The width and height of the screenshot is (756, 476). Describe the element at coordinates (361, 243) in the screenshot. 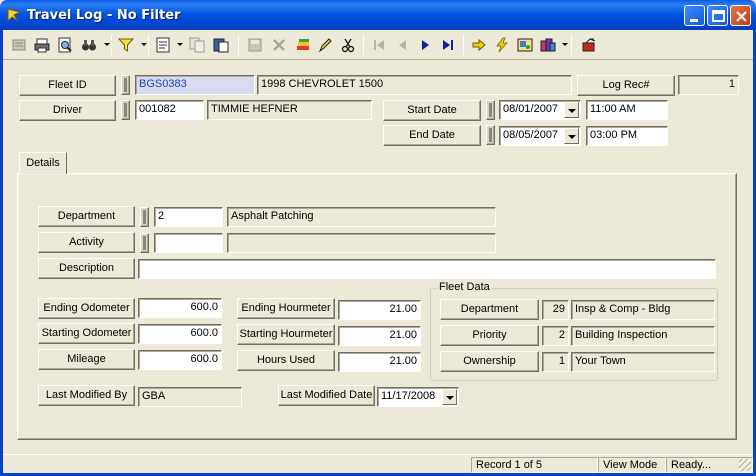

I see `activity-name-field` at that location.